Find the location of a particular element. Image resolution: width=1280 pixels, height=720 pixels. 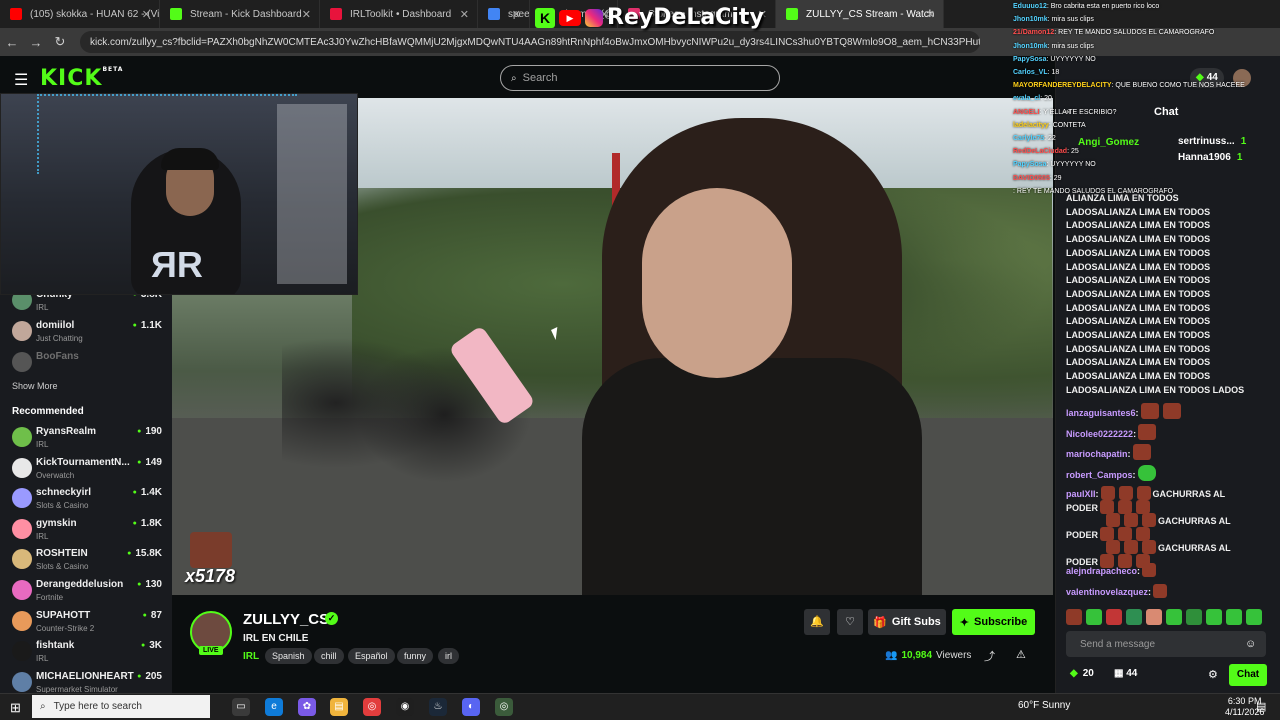

show-more-link: Show More is located at coordinates (35, 386).